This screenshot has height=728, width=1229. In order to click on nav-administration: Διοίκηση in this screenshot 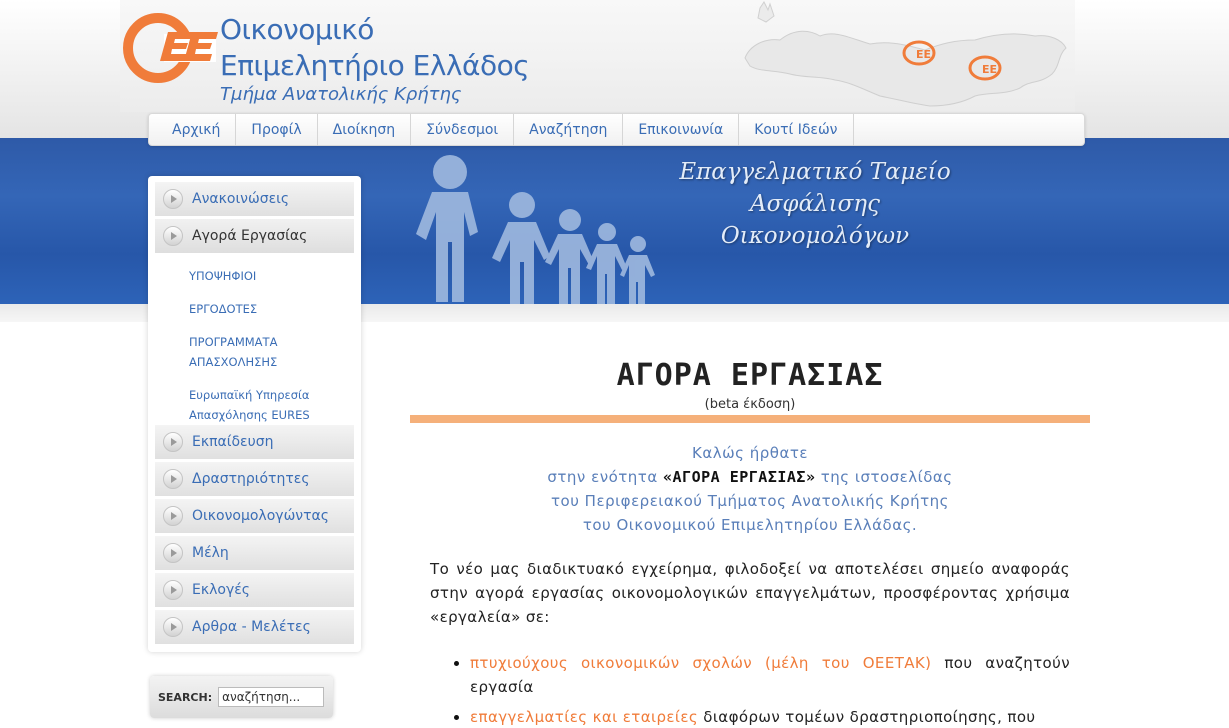, I will do `click(365, 129)`.